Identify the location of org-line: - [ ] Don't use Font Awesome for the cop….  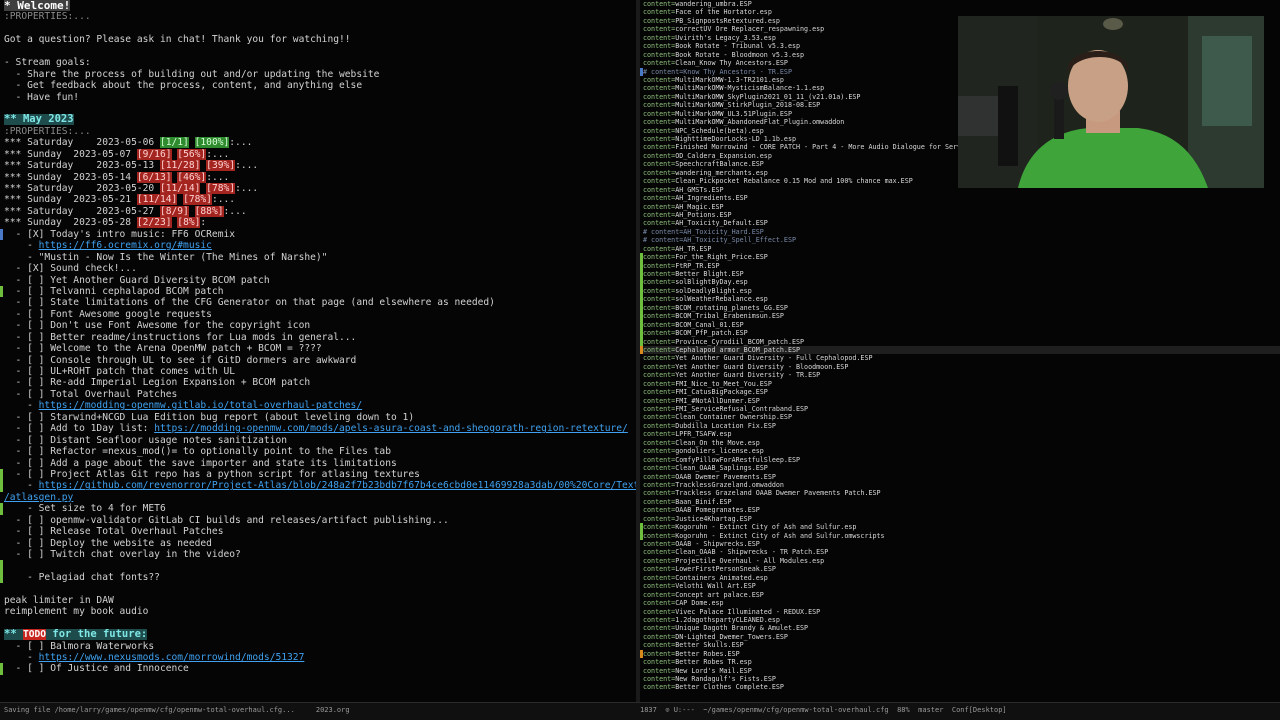
(318, 325).